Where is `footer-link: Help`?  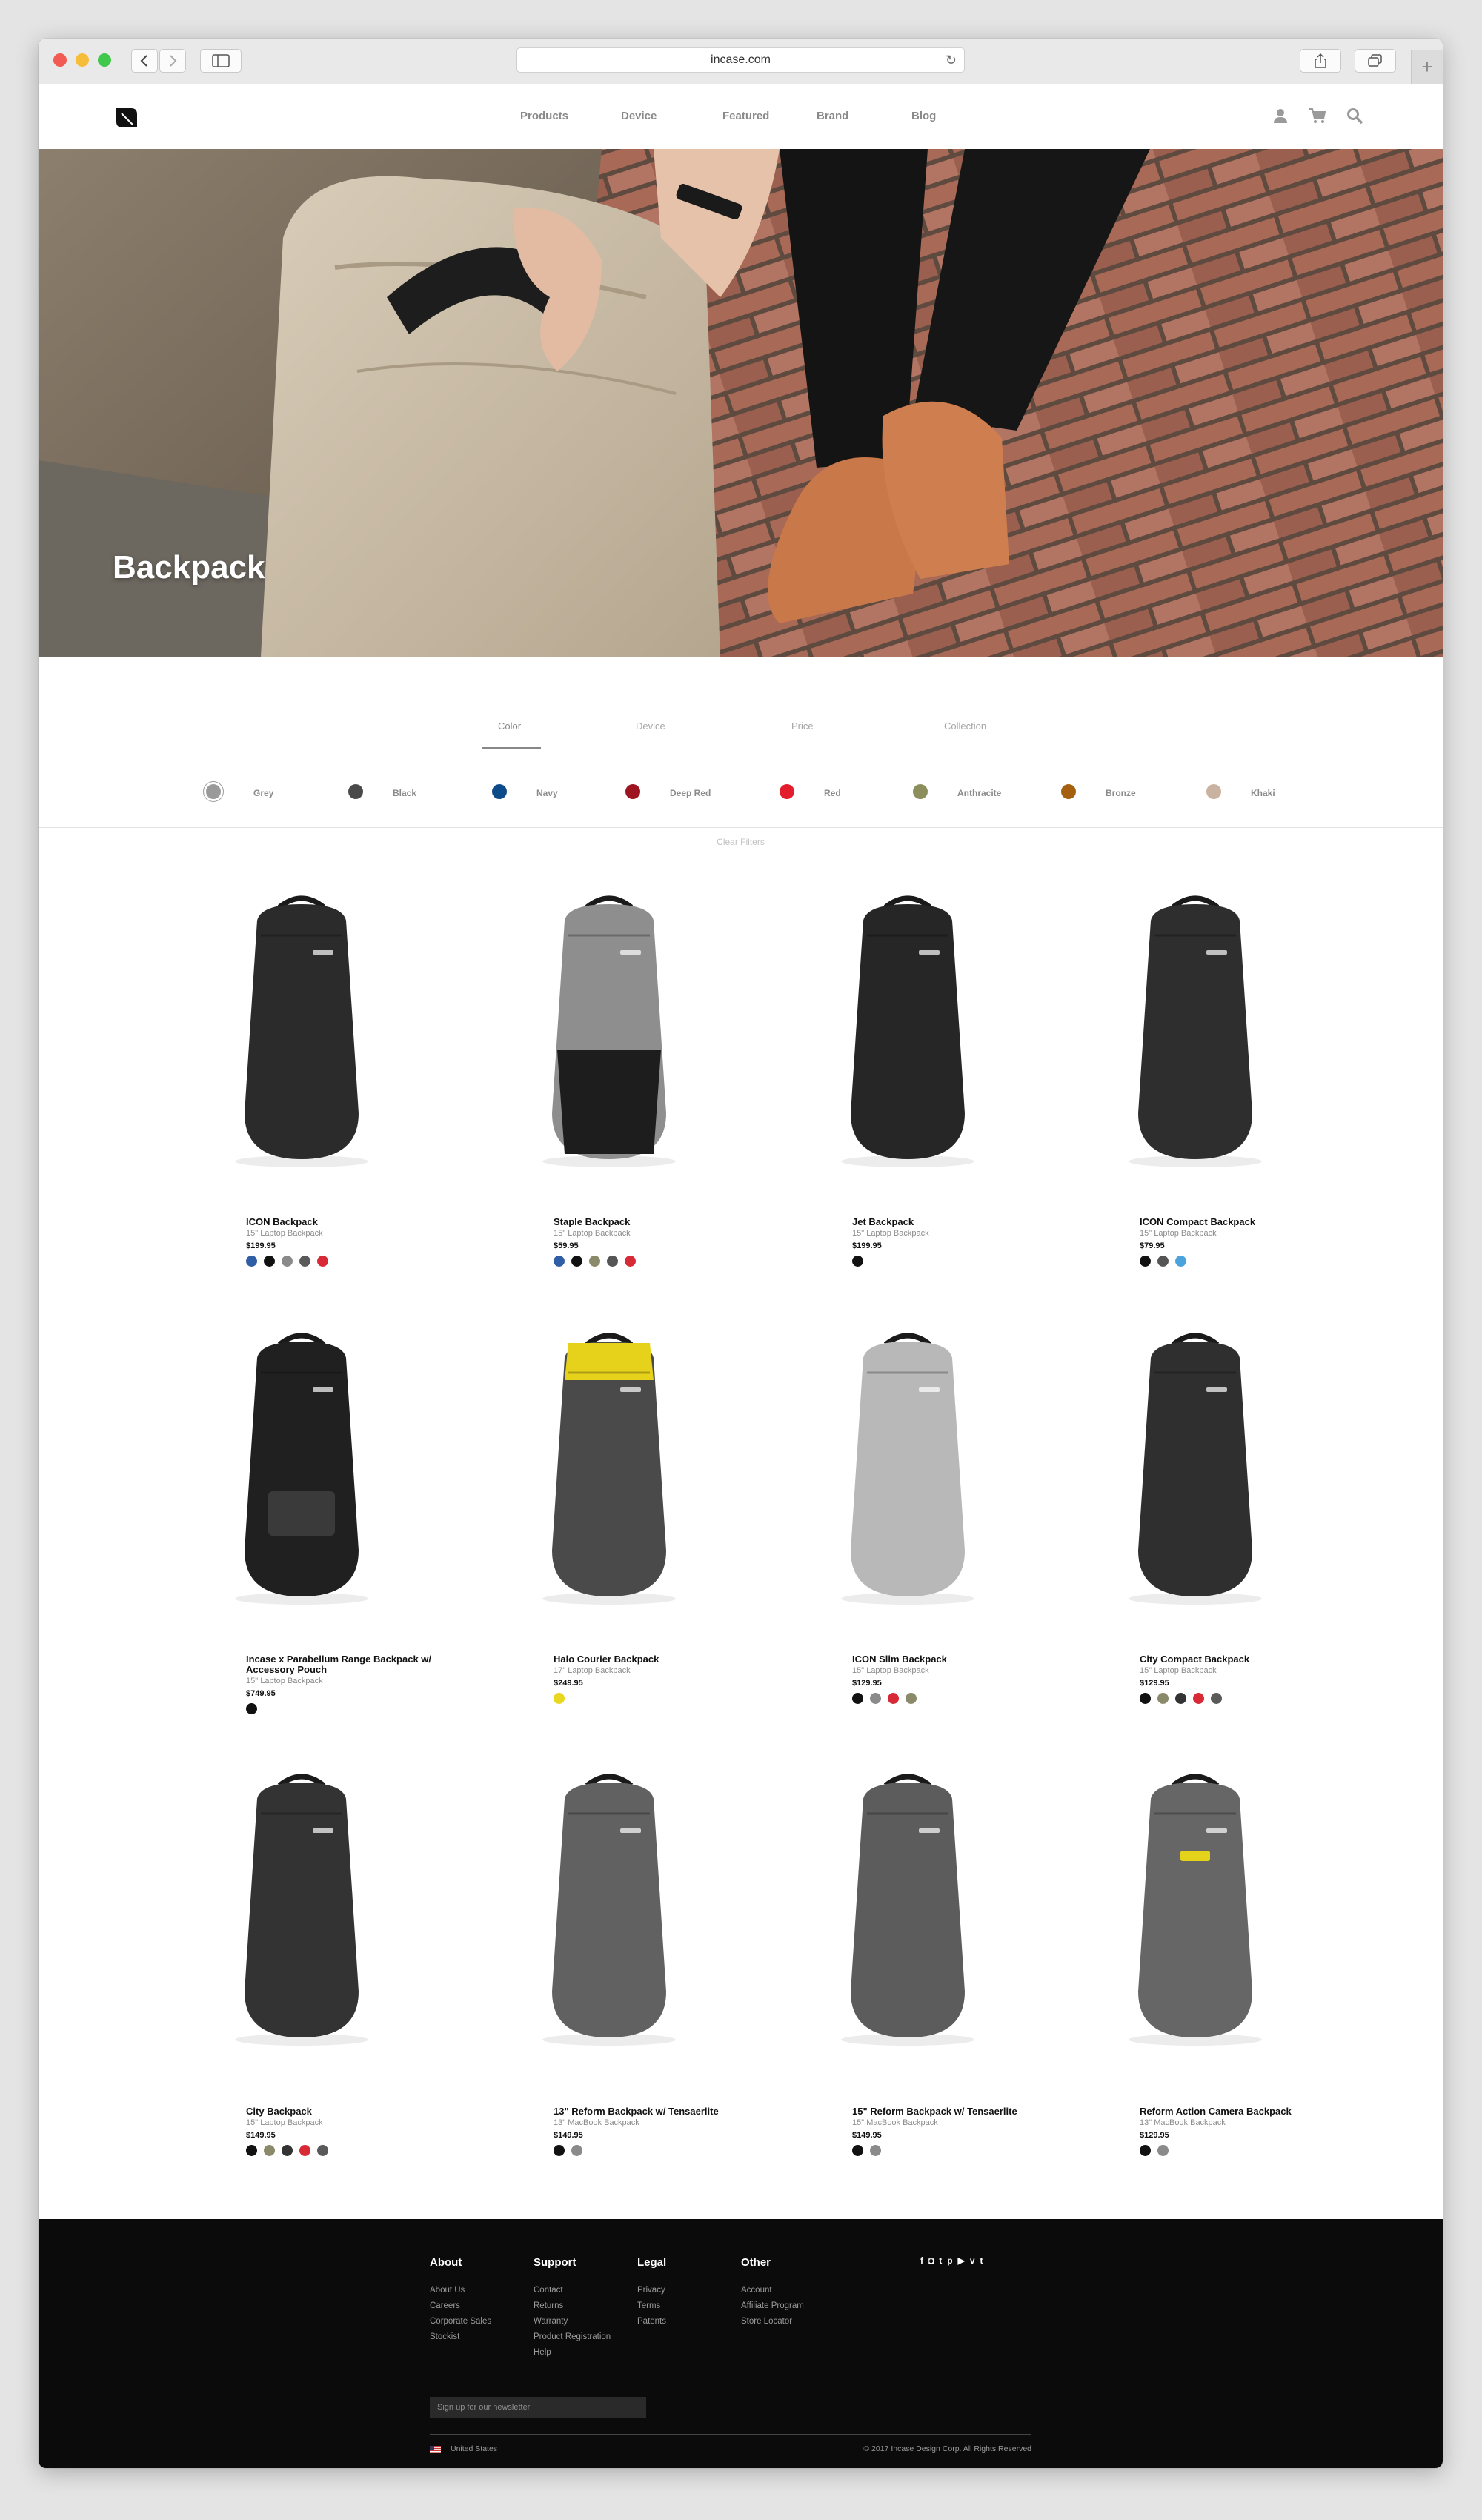
footer-link: Help is located at coordinates (572, 2353).